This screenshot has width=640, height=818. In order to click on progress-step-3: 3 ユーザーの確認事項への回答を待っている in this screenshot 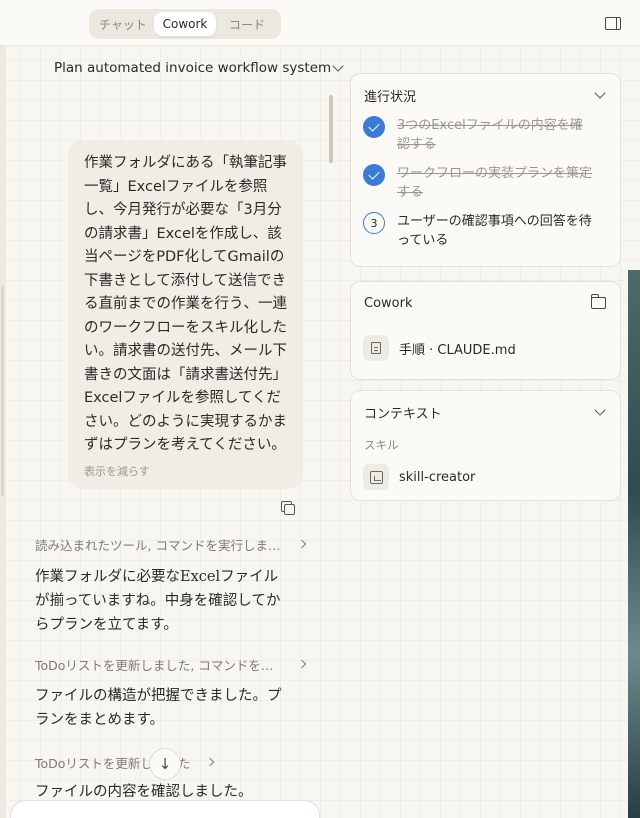, I will do `click(483, 231)`.